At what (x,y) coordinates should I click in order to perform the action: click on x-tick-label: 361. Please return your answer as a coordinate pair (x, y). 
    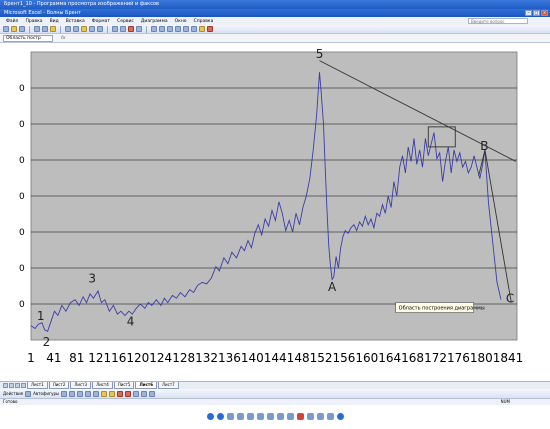
    Looking at the image, I should click on (237, 358).